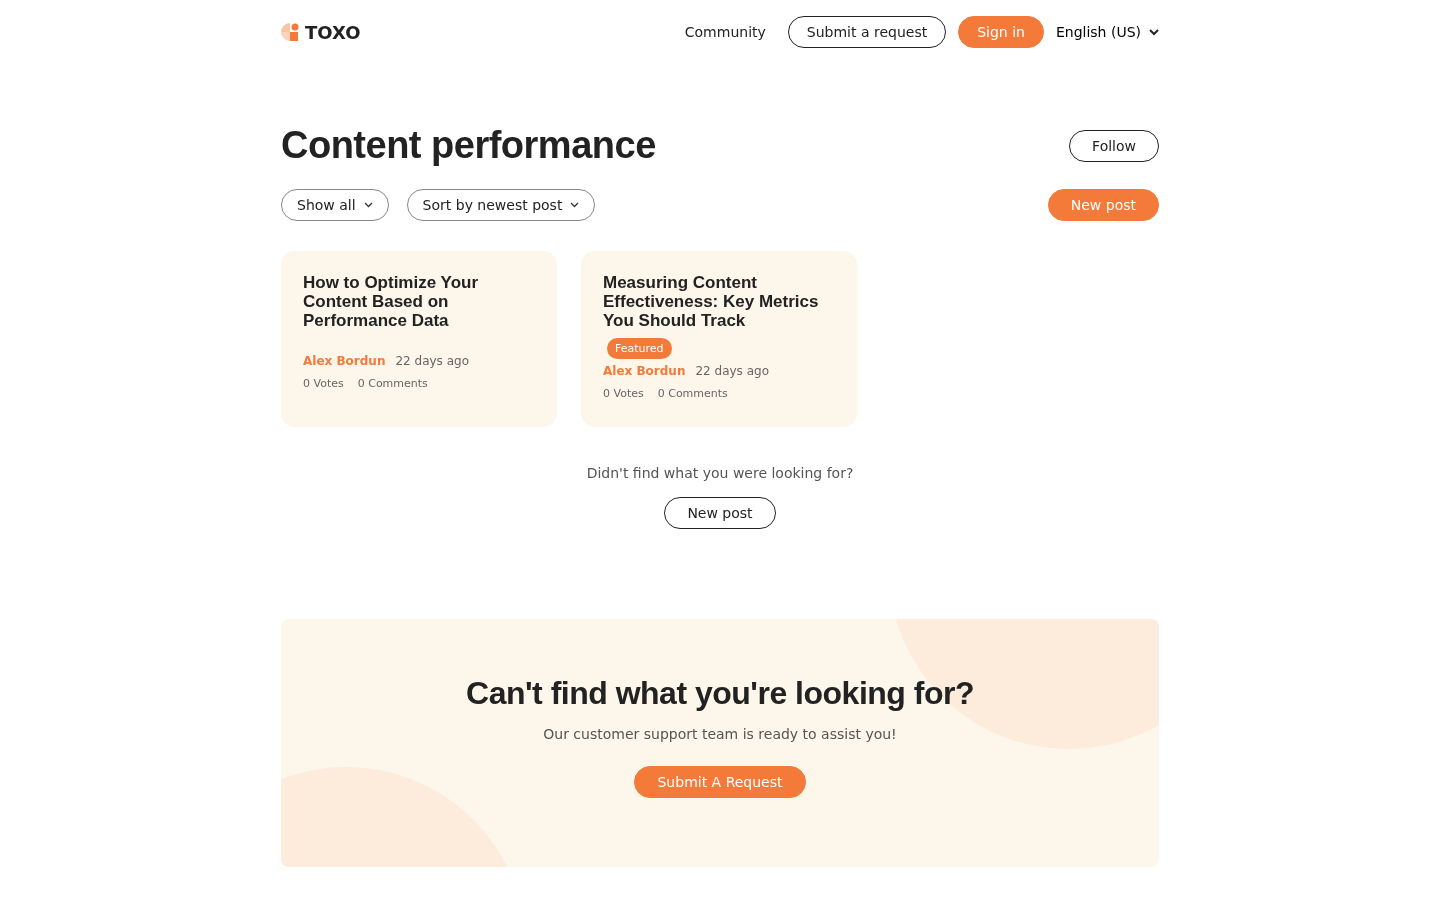  I want to click on logo-icon, so click(291, 32).